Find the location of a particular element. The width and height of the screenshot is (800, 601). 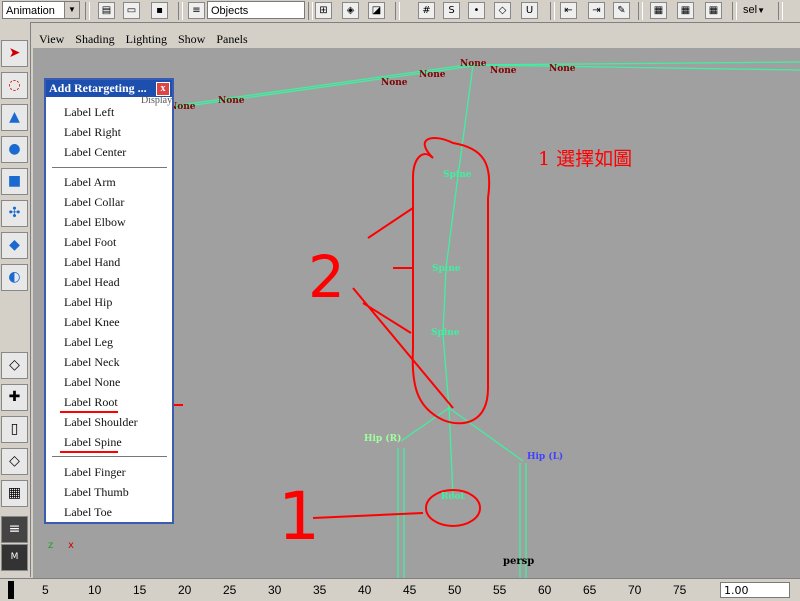

timeline-tick: 20 is located at coordinates (185, 590).